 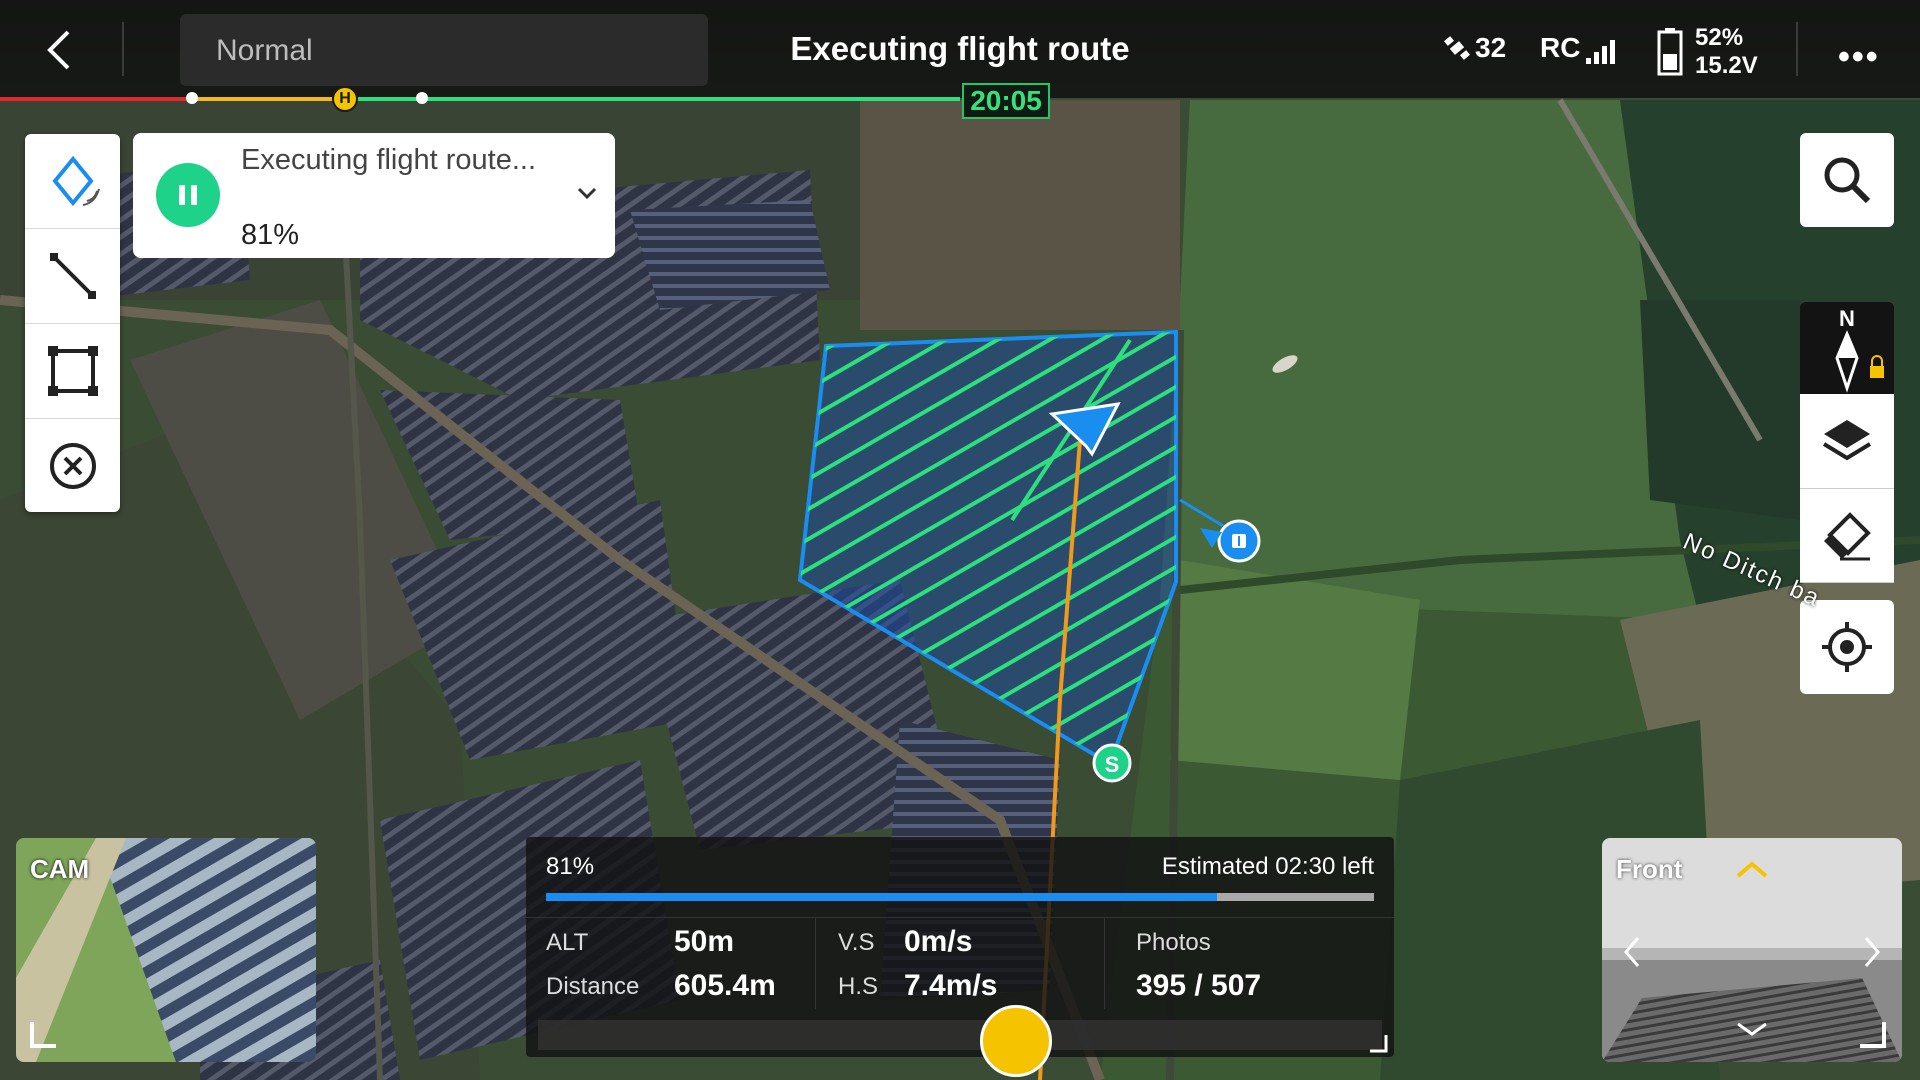 What do you see at coordinates (480, 99) in the screenshot?
I see `flight-timeline` at bounding box center [480, 99].